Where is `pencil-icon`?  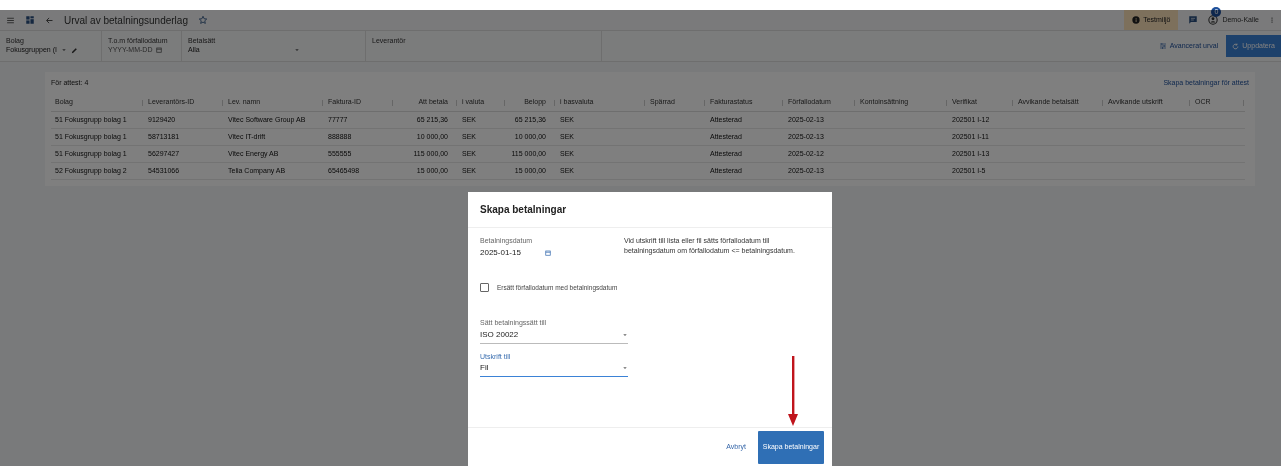
pencil-icon is located at coordinates (74, 50).